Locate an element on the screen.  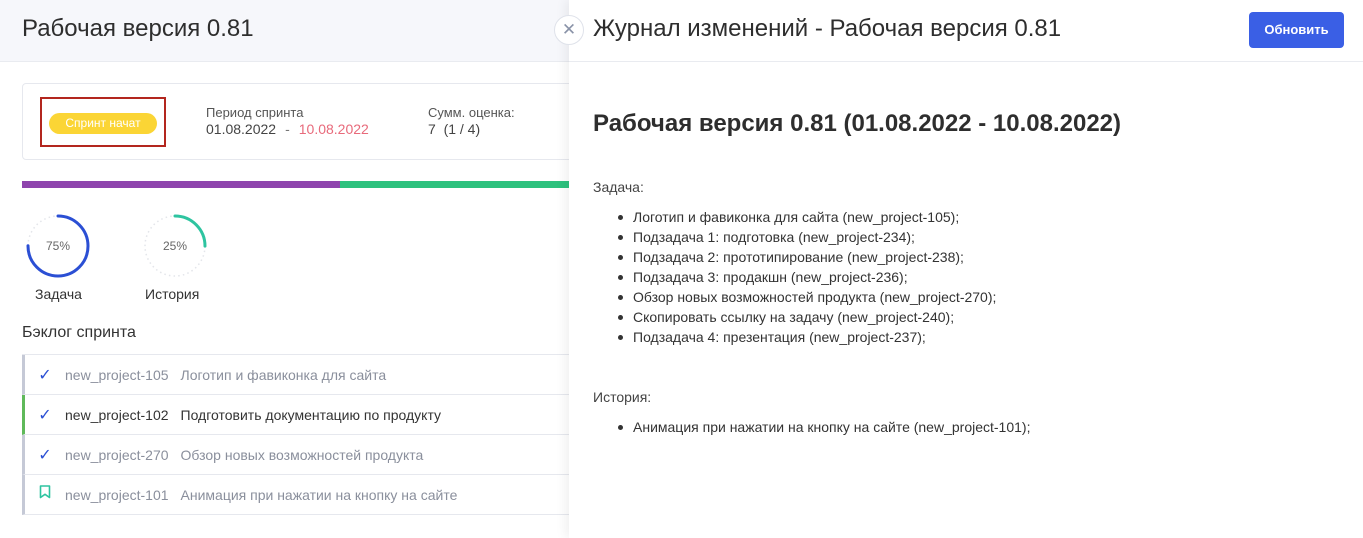
backlog-item-name: Обзор новых возможностей продукта is located at coordinates (302, 454).